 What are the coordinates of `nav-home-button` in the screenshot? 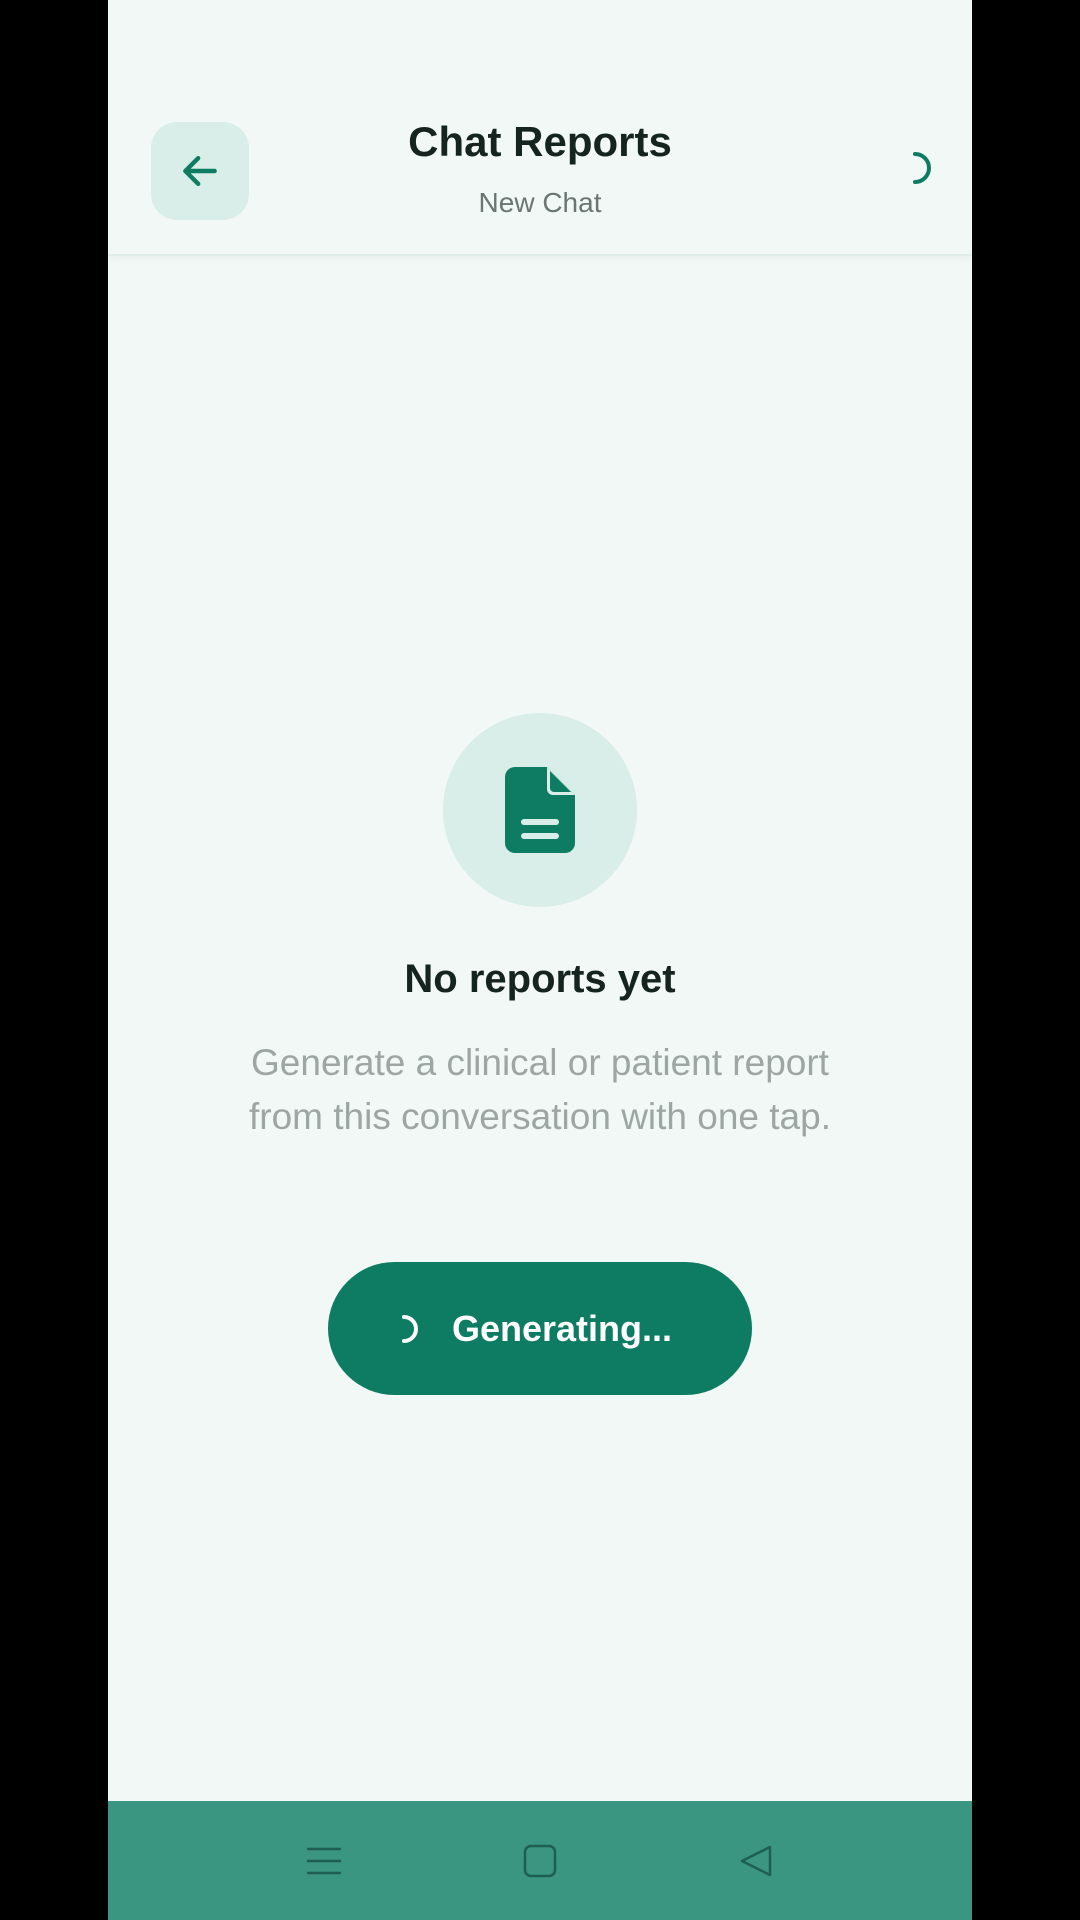 It's located at (540, 1861).